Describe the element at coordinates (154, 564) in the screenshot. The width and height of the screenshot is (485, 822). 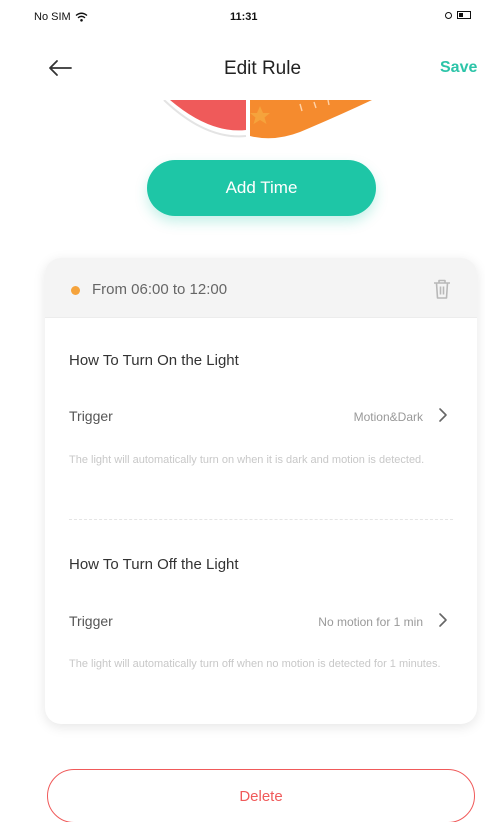
I see `turn-off-section-title: How To Turn Off the Light` at that location.